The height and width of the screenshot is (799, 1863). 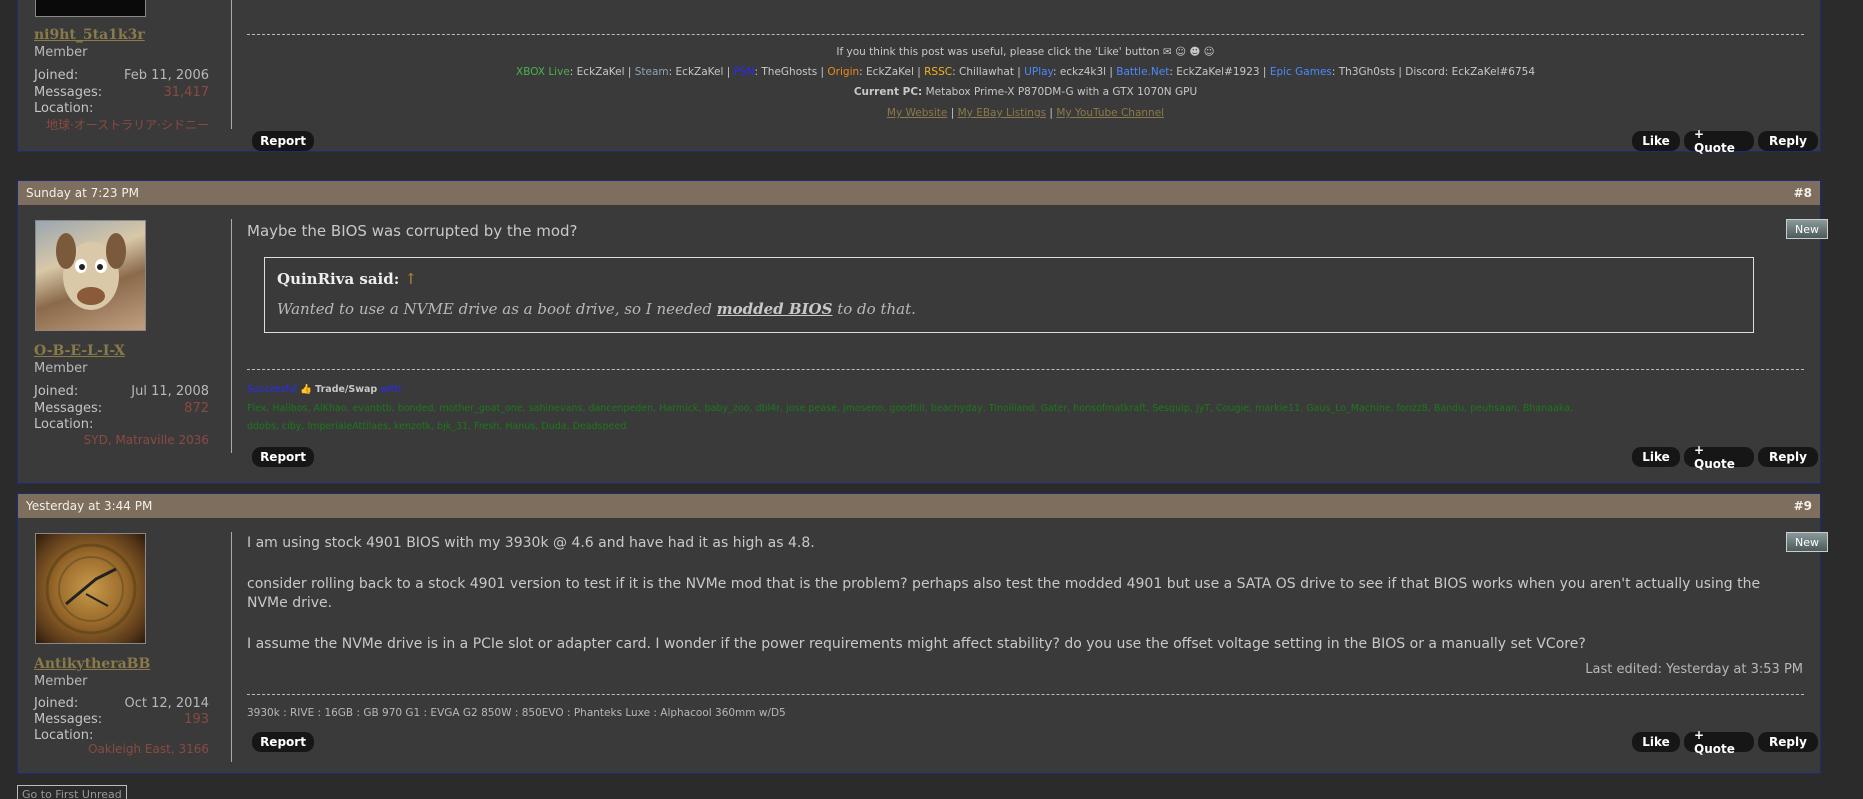 I want to click on gaming-id-value: EckZaKel#1923, so click(x=1218, y=72).